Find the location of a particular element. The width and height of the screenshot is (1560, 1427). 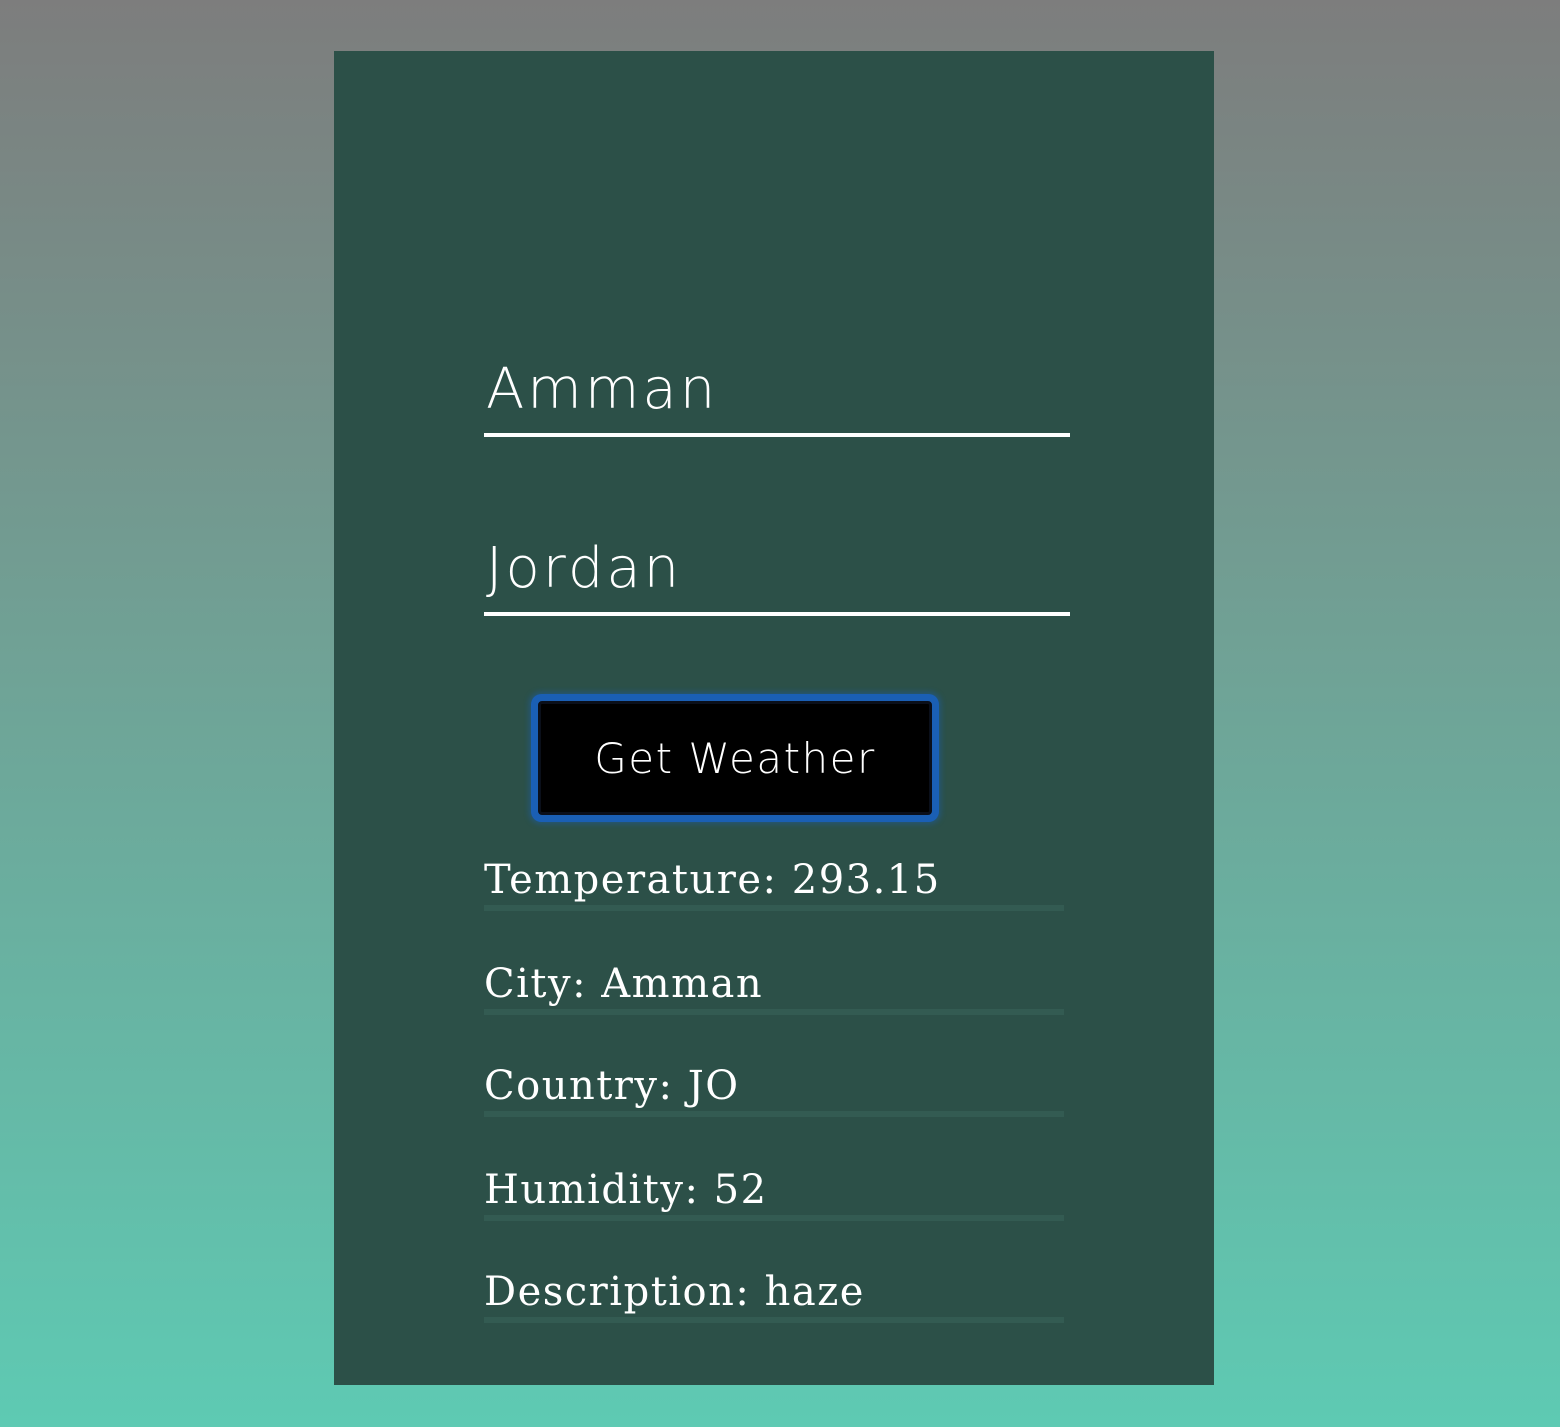

get-weather-button: Get Weather is located at coordinates (735, 758).